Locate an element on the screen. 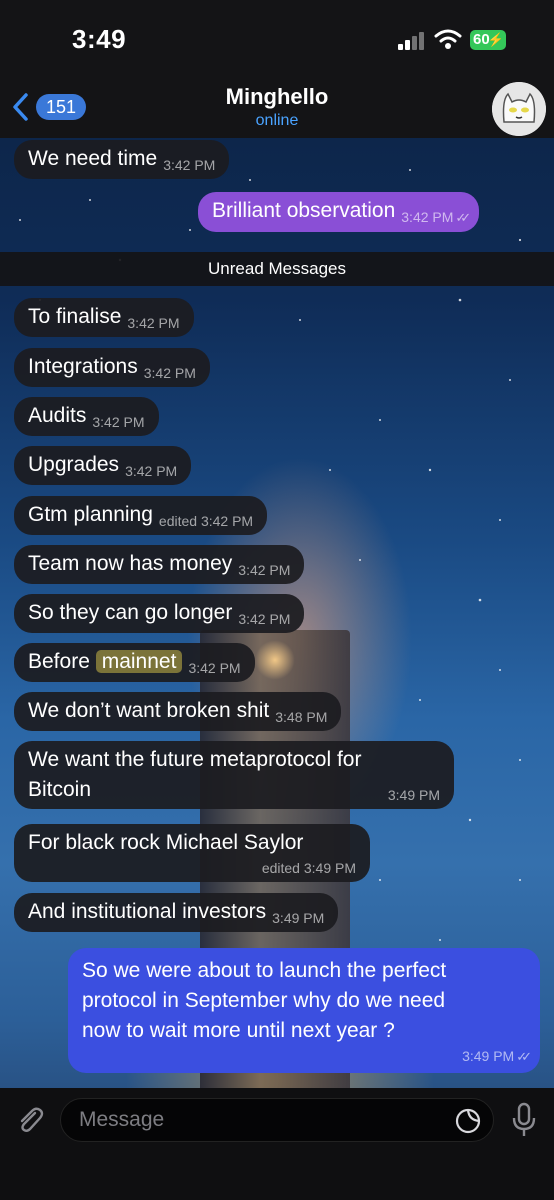  composer-bar: Message is located at coordinates (277, 1144).